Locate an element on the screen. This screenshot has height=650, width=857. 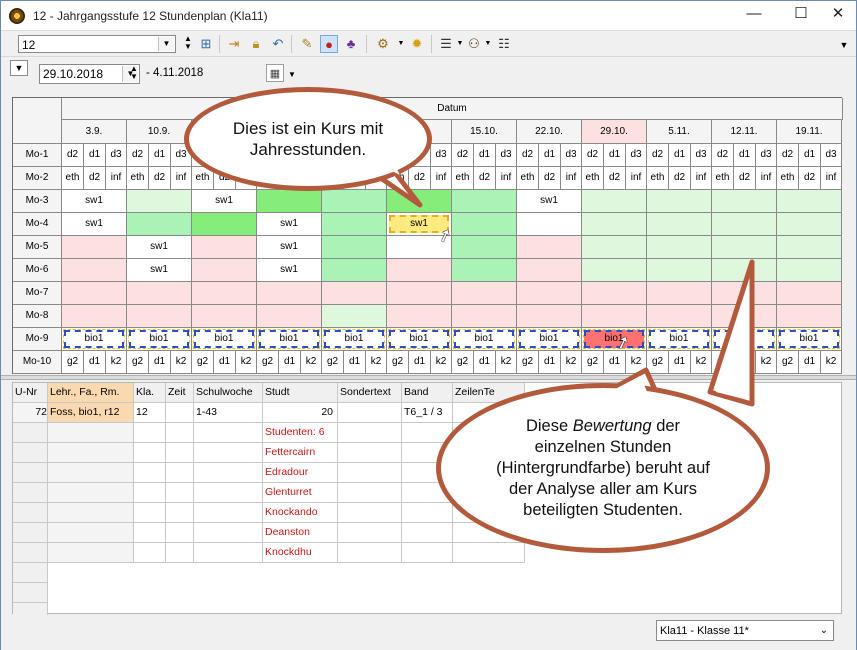
maximize-button: ☐ is located at coordinates (801, 15).